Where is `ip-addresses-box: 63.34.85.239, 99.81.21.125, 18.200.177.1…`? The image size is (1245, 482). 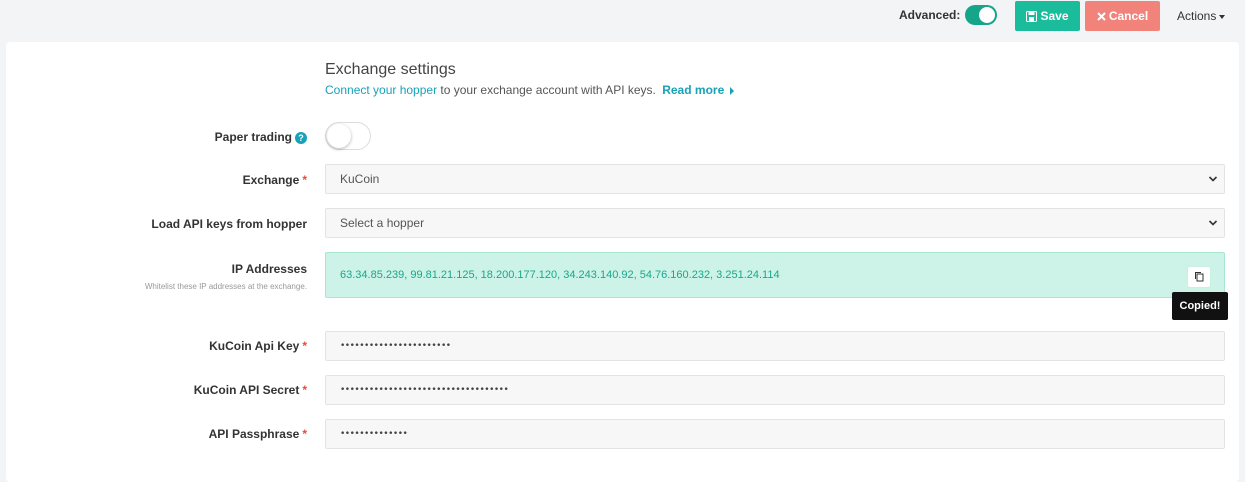 ip-addresses-box: 63.34.85.239, 99.81.21.125, 18.200.177.1… is located at coordinates (775, 275).